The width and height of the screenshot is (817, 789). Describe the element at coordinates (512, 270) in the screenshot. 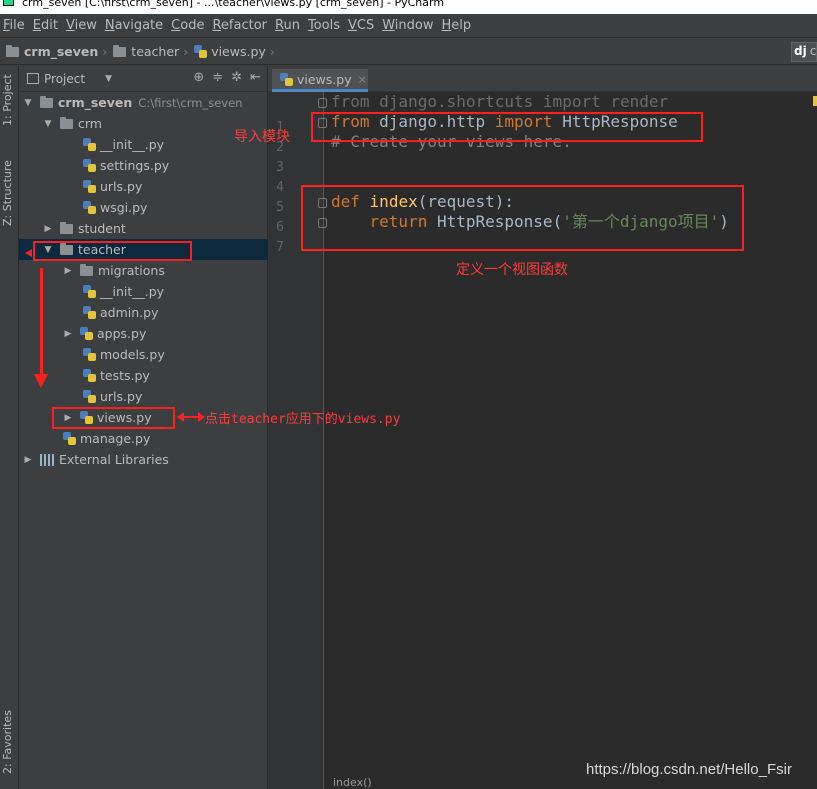

I see `annotation-define-view: 定义一个视图函数` at that location.